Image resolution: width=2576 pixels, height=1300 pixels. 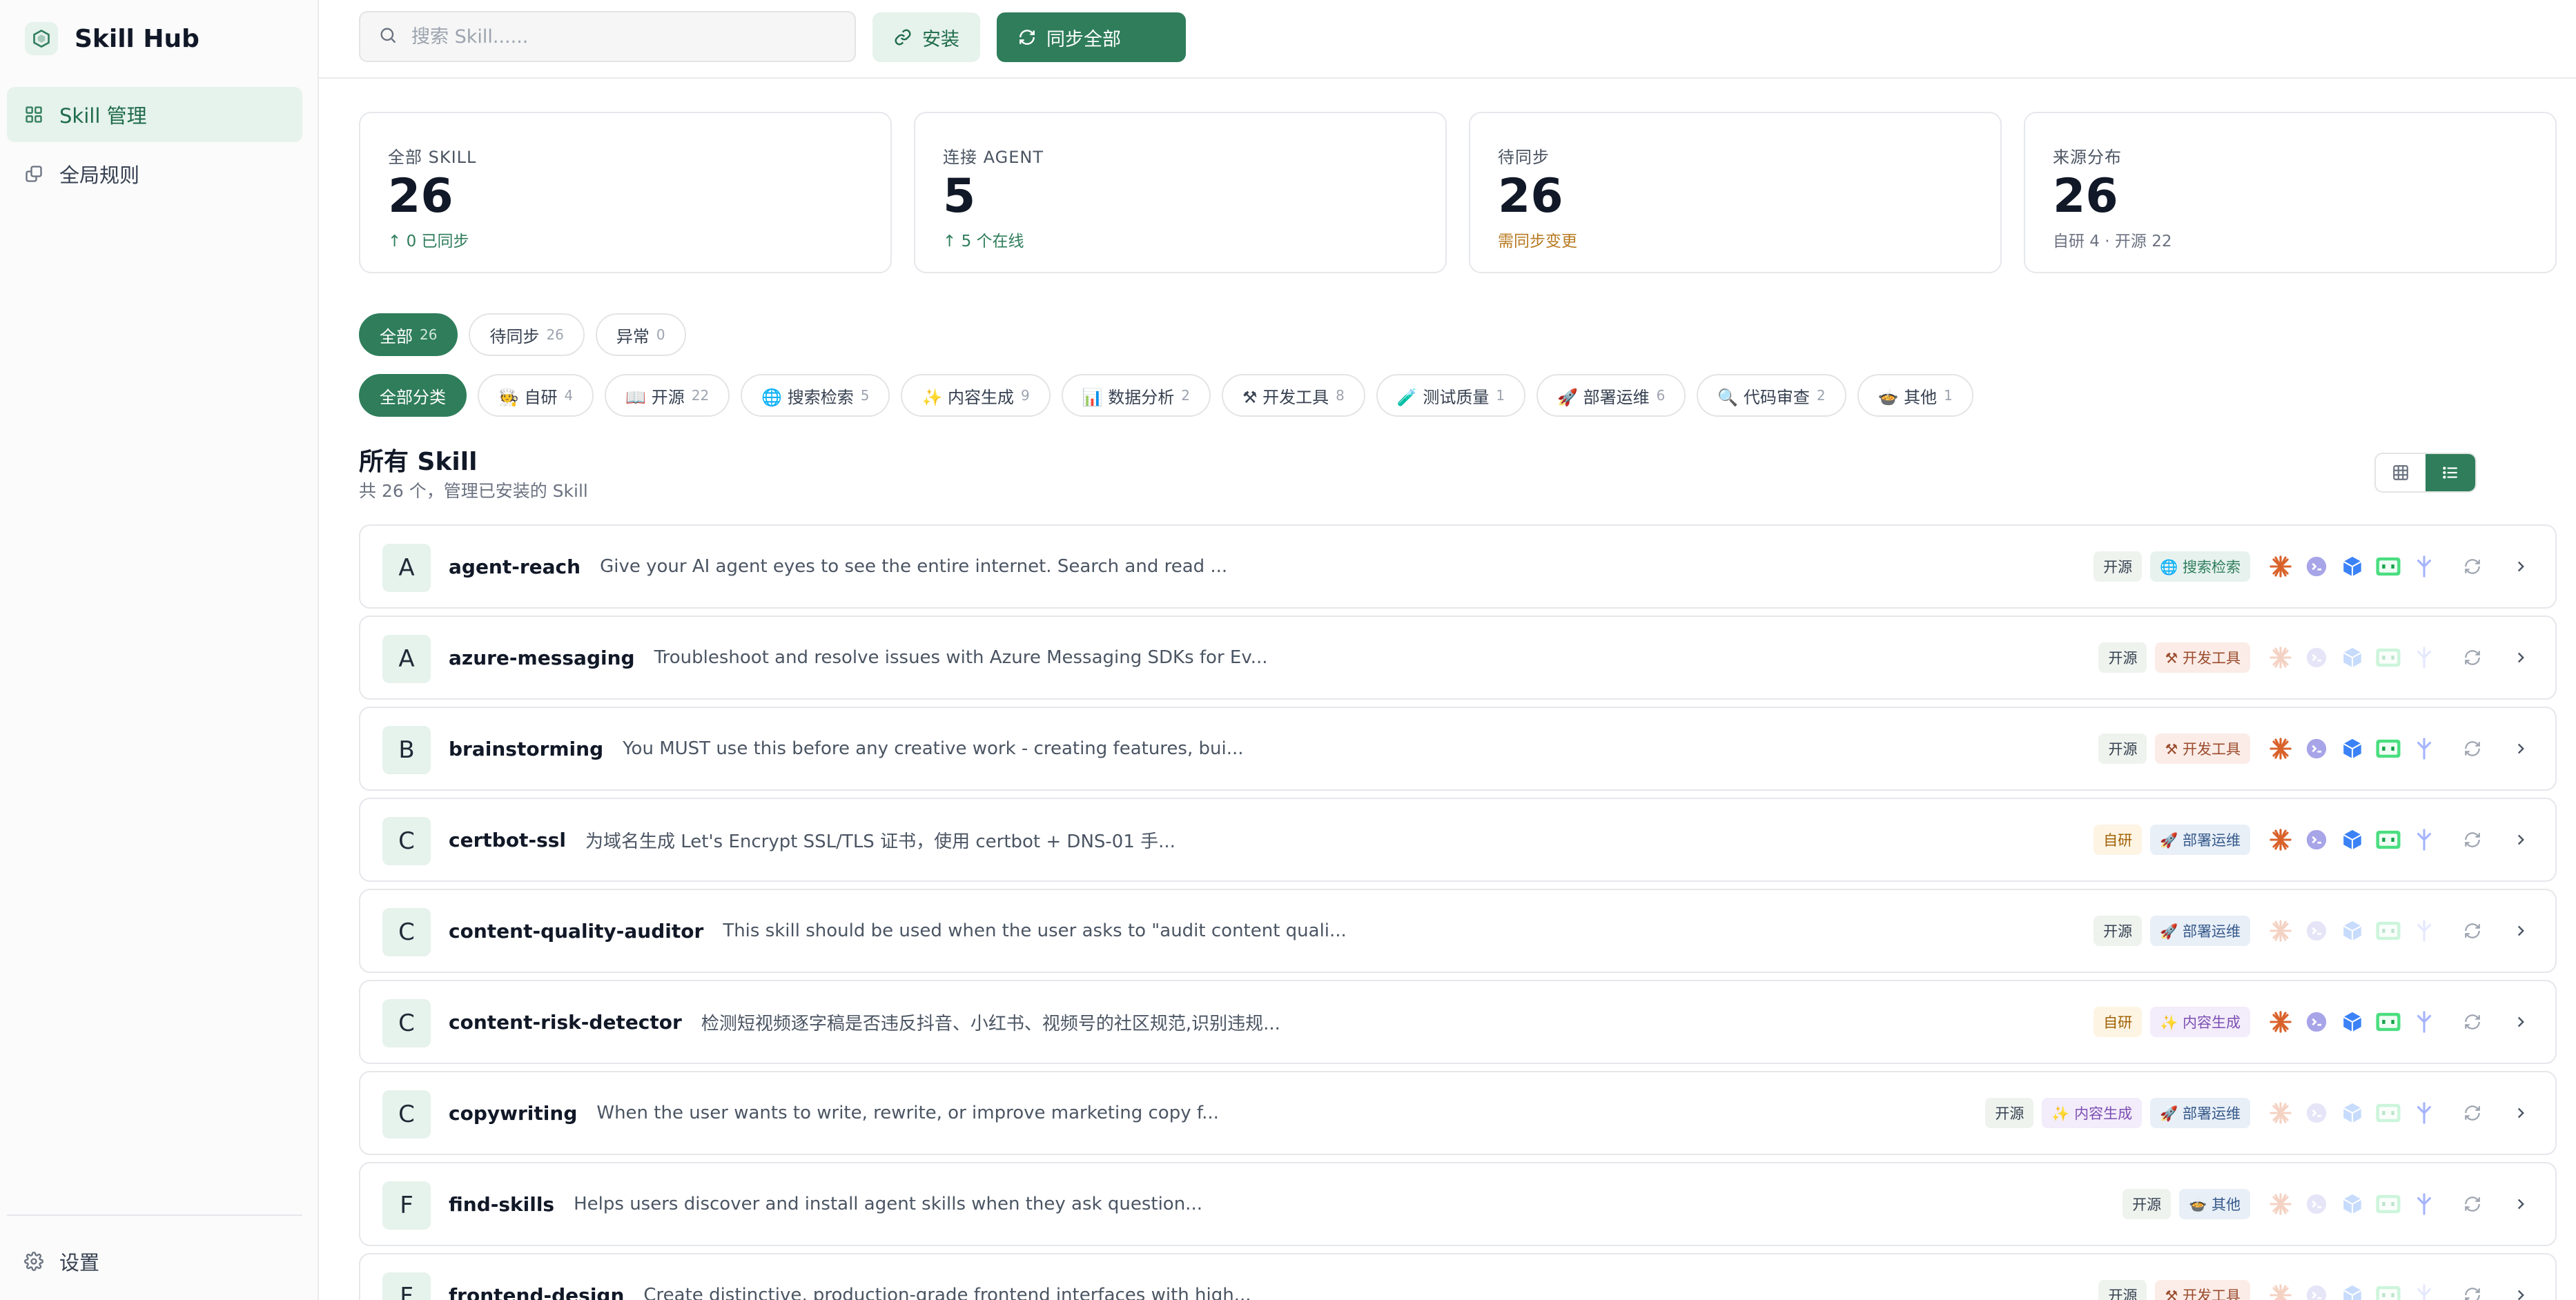 I want to click on filter-category-review: 🔍 代码审查 2, so click(x=1771, y=395).